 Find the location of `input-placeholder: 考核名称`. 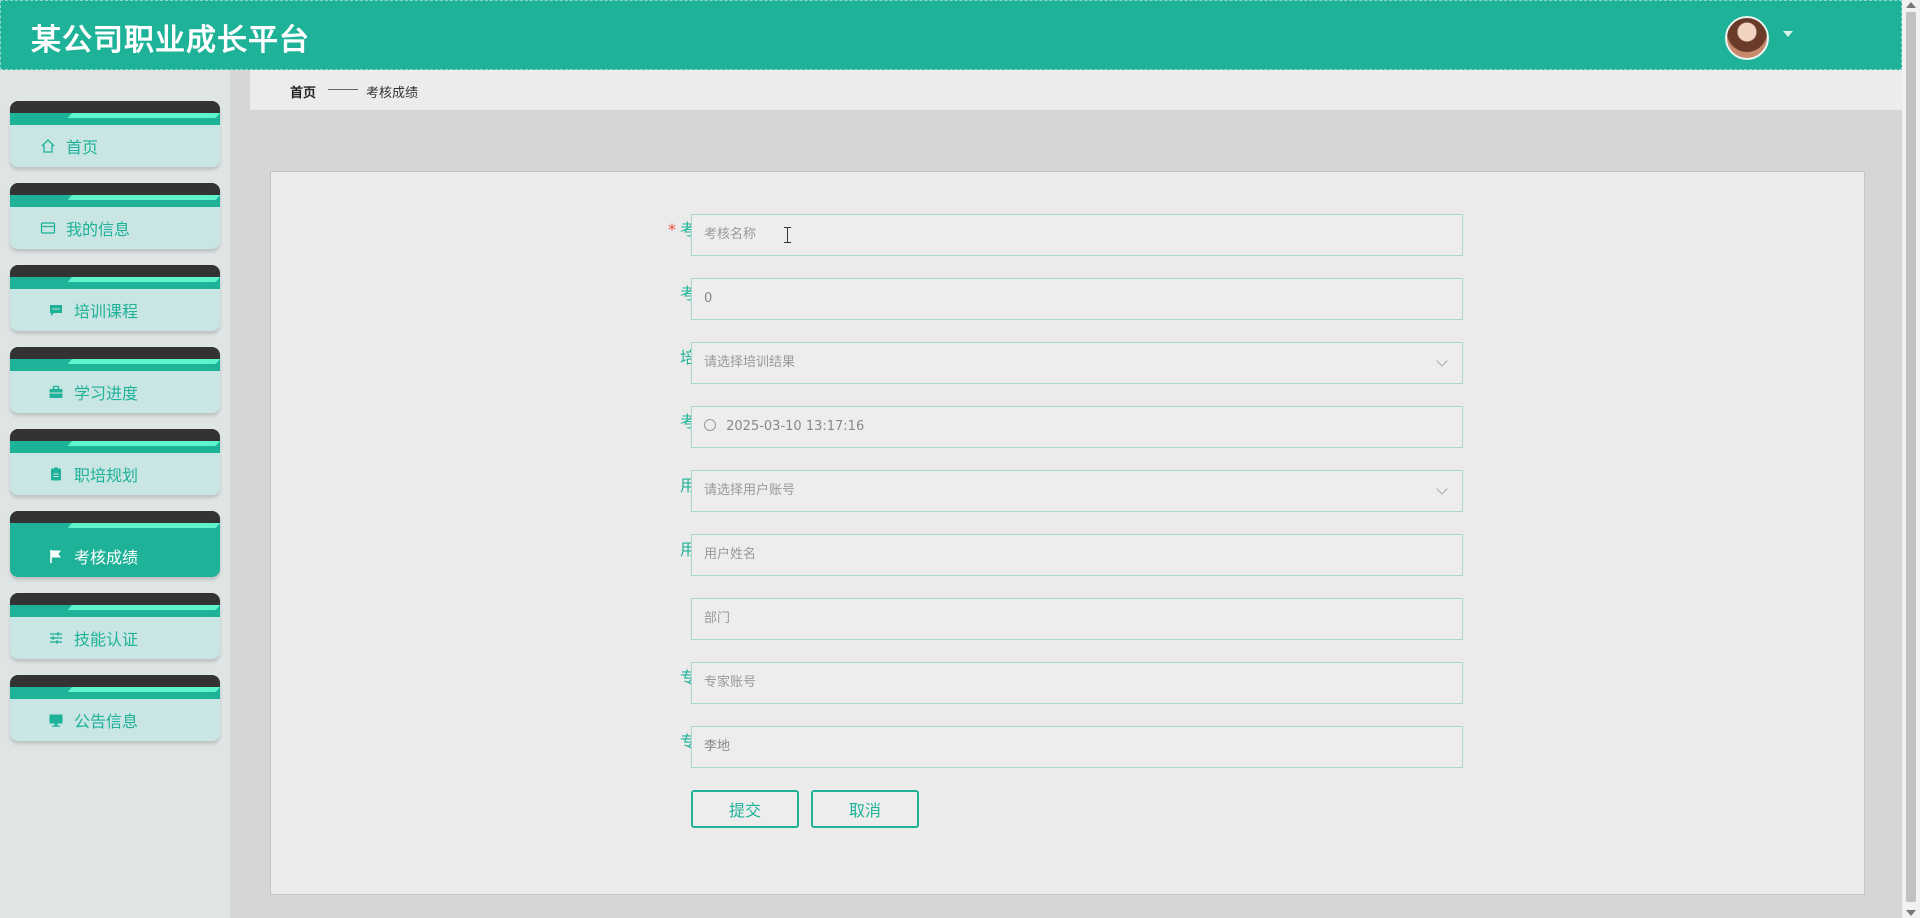

input-placeholder: 考核名称 is located at coordinates (730, 234).